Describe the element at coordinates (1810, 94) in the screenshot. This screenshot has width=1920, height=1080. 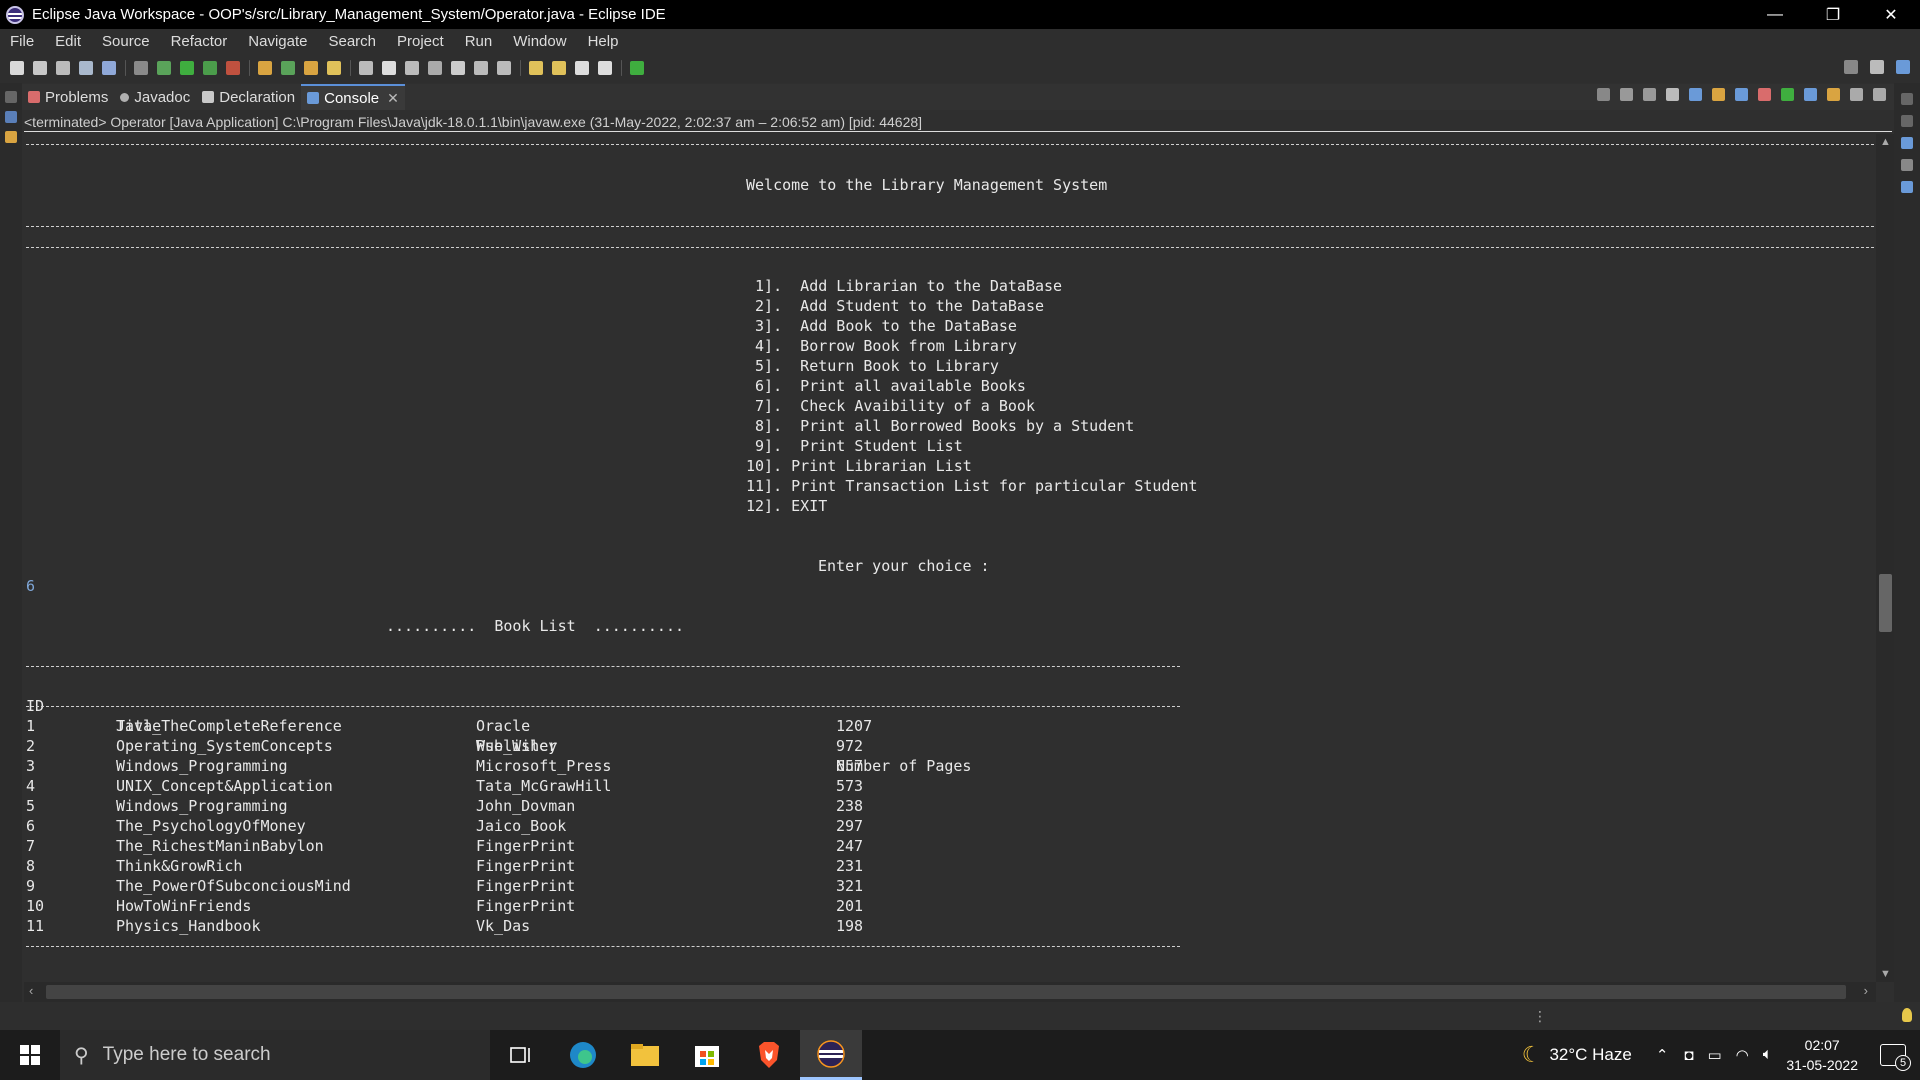
I see `display-console-icon` at that location.